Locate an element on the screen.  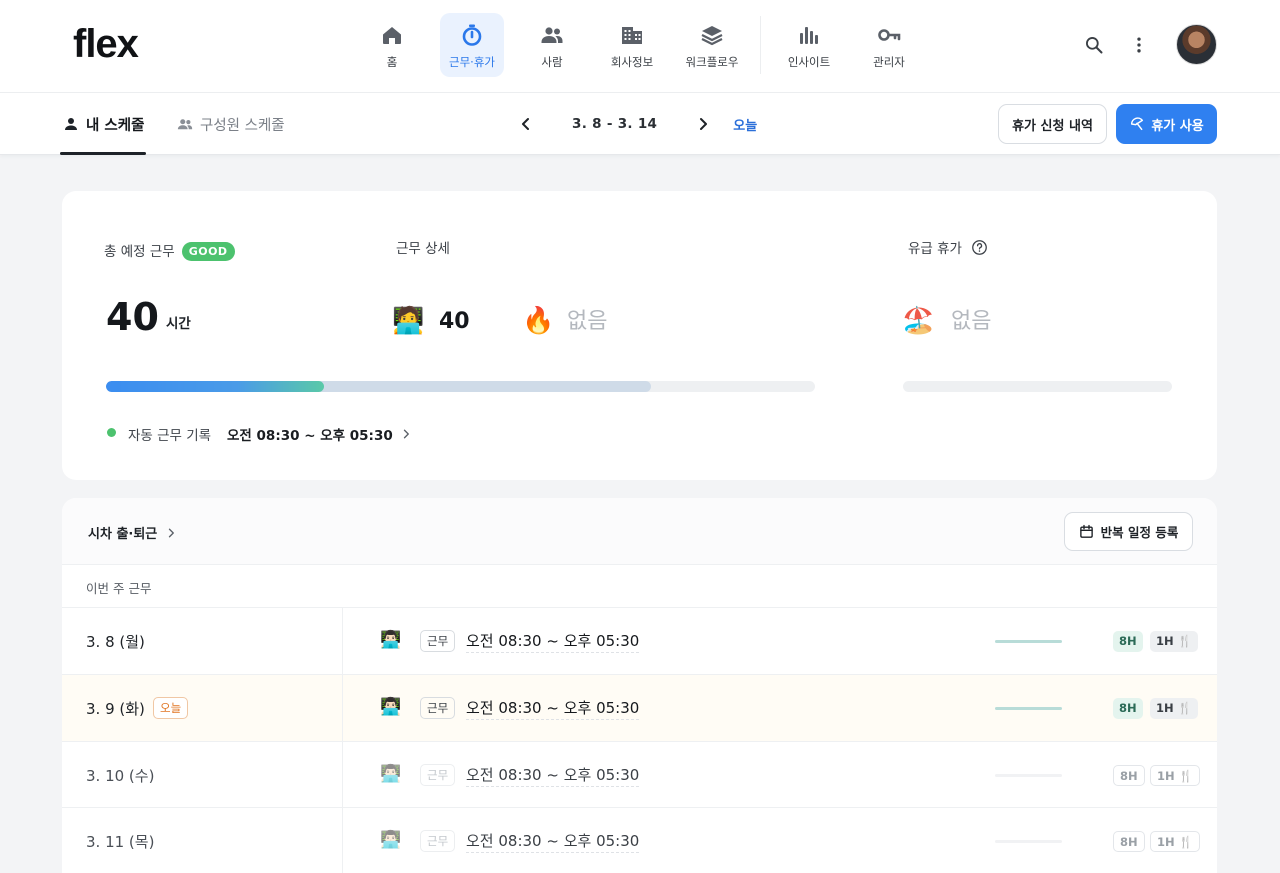
nav-item-people: 사람 is located at coordinates (552, 45).